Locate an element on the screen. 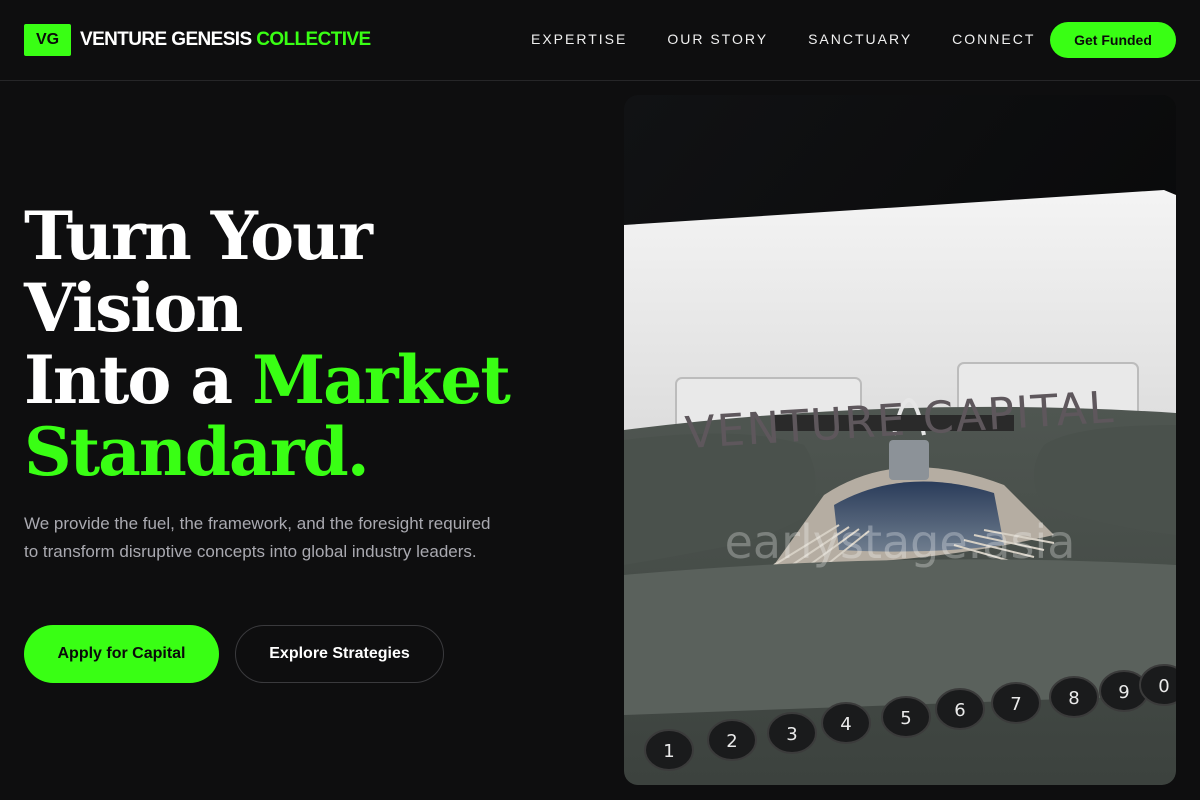  get-funded-button: Get Funded is located at coordinates (1113, 40).